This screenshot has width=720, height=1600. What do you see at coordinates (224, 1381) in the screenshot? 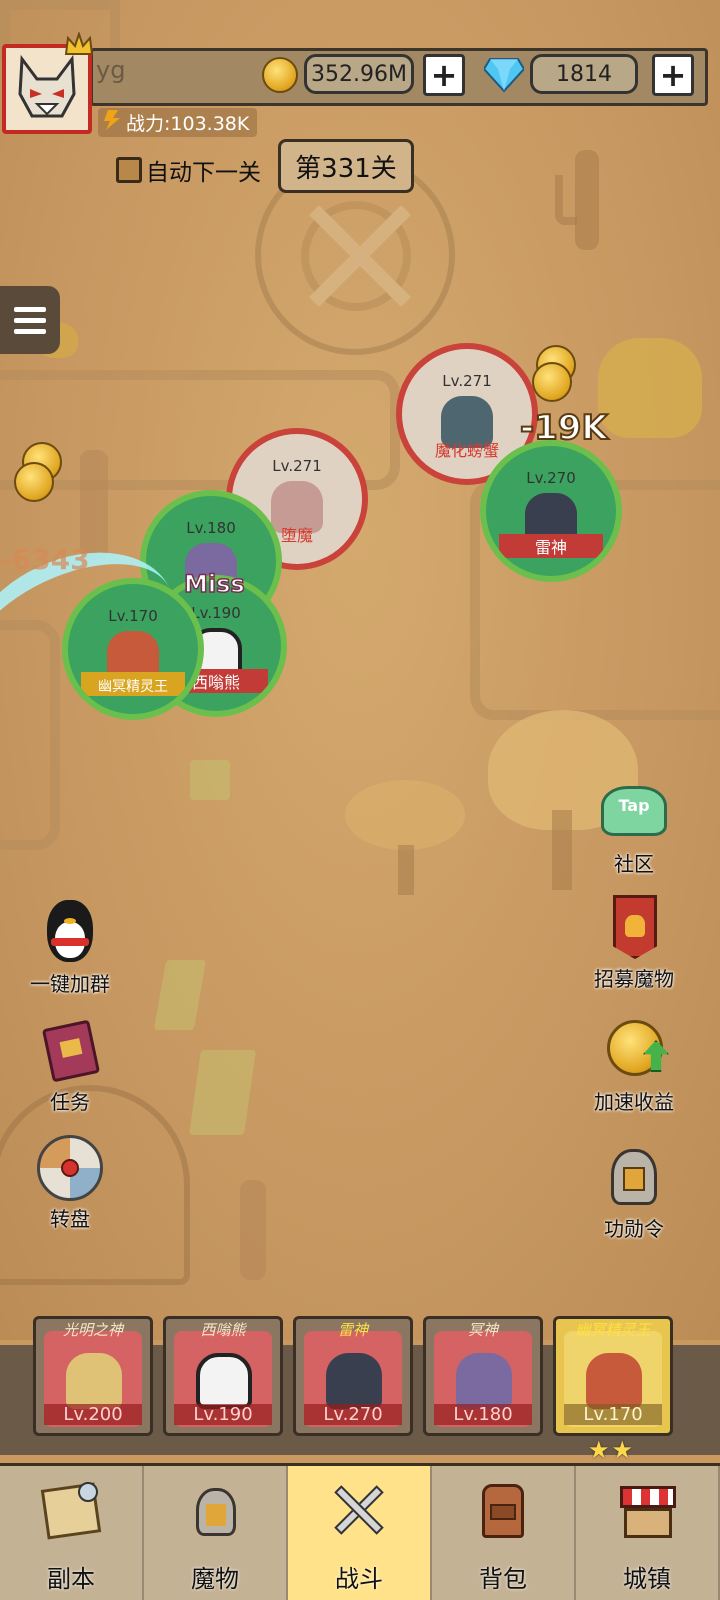
I see `panda-hero-icon` at bounding box center [224, 1381].